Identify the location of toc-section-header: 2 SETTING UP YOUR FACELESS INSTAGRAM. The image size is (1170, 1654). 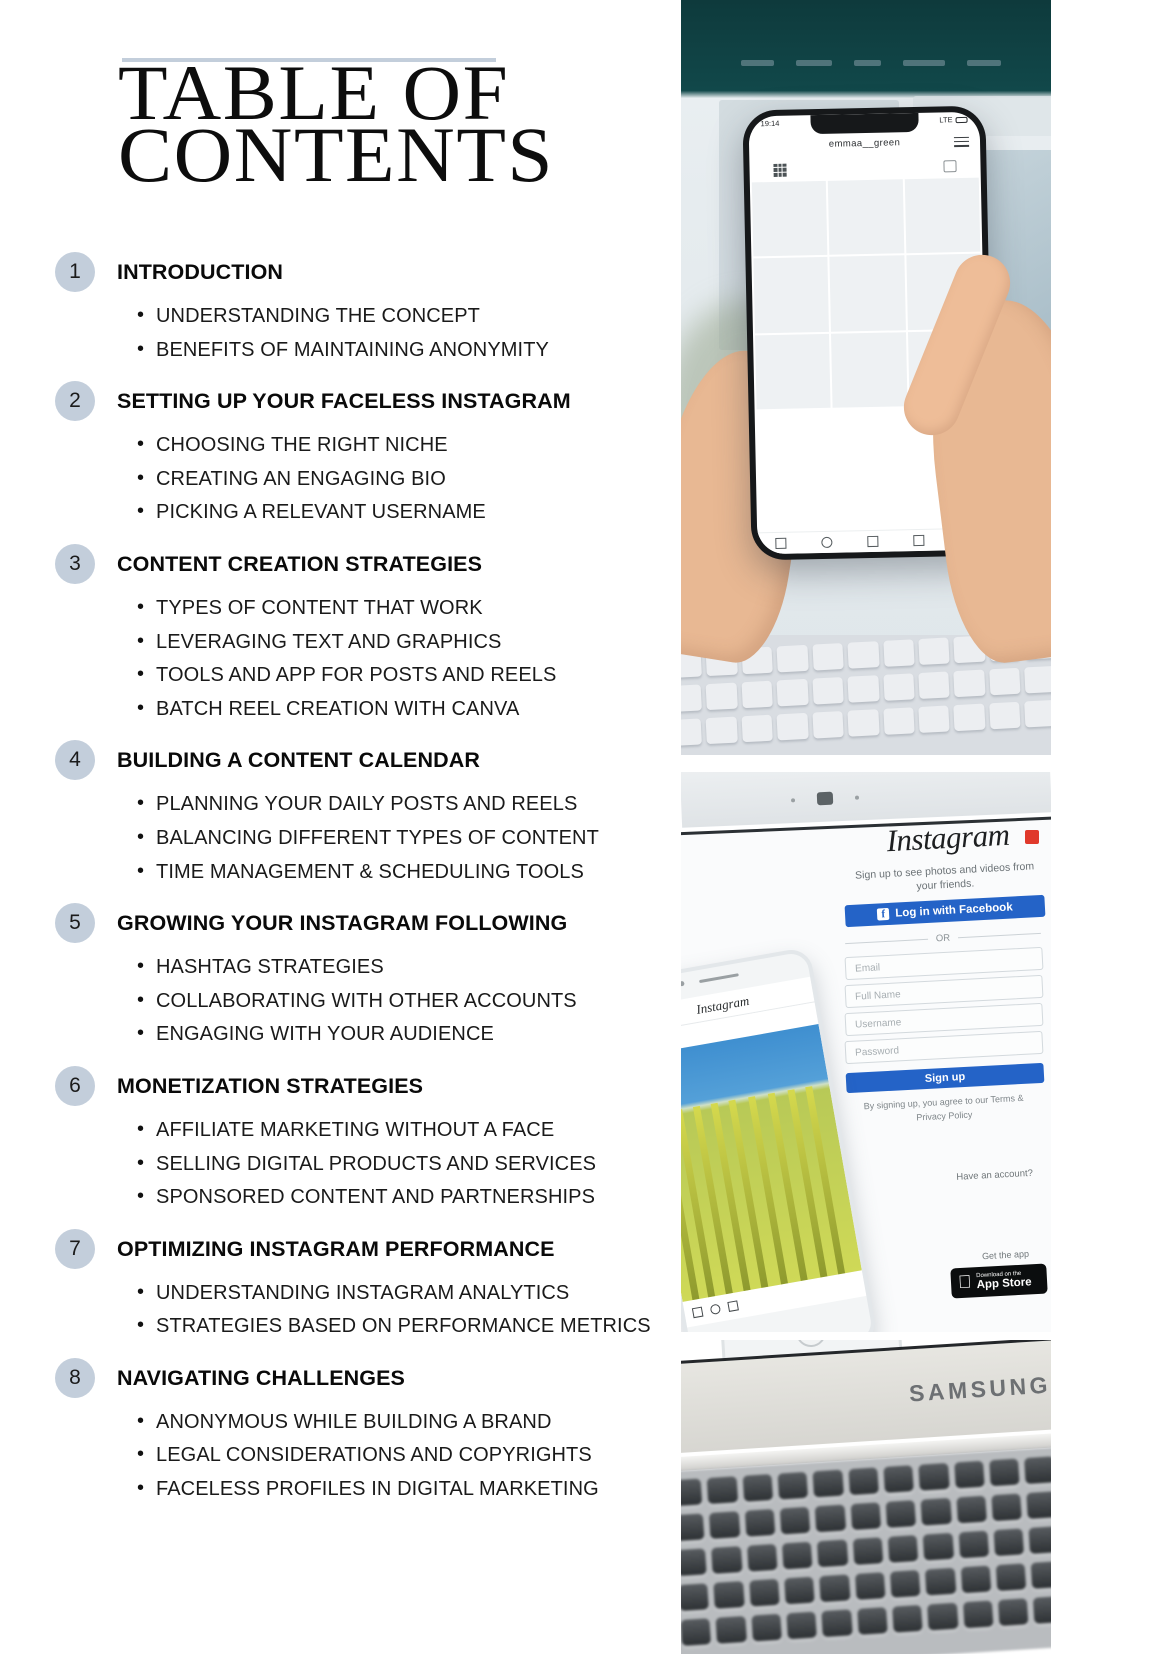
(340, 401).